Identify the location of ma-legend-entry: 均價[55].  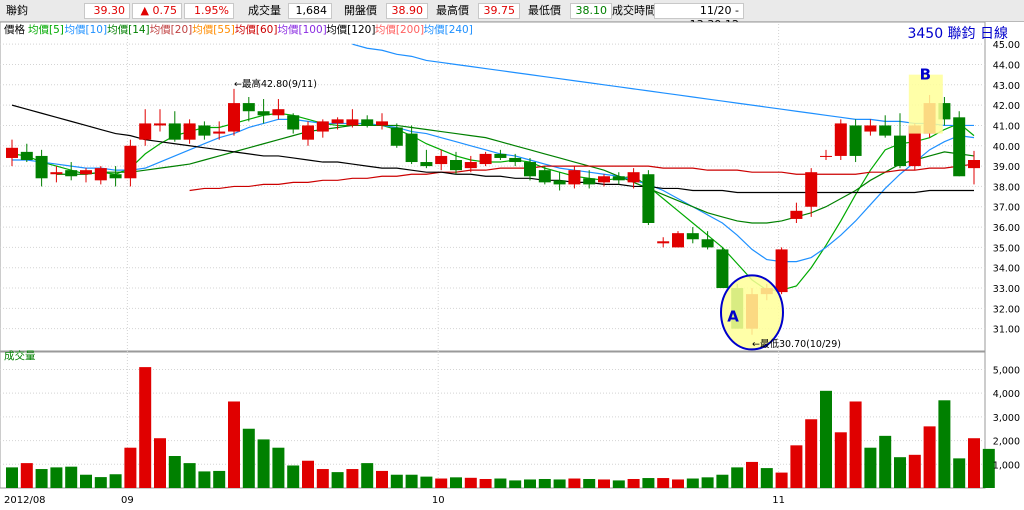
(213, 29).